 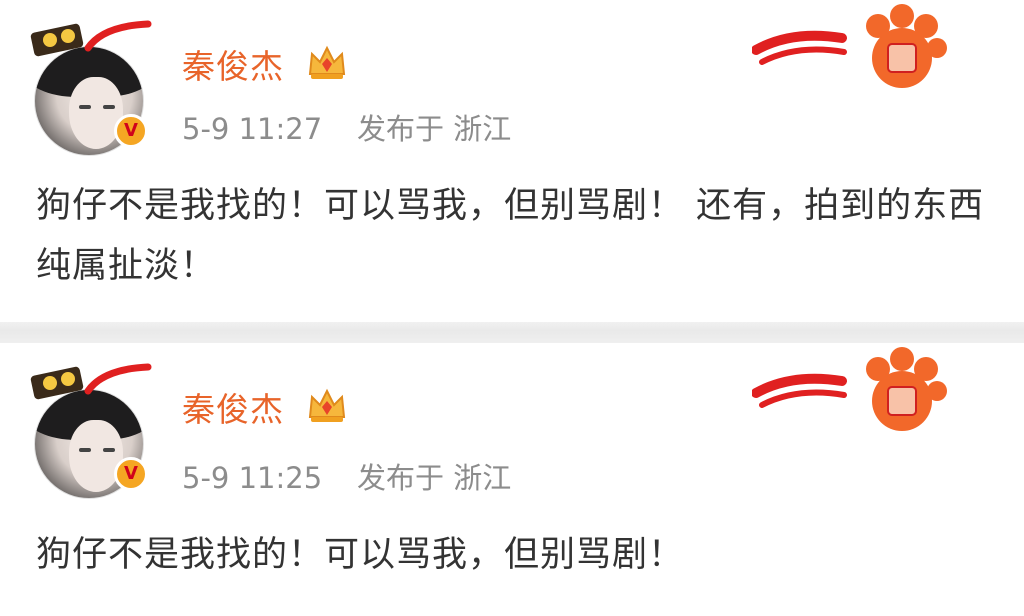 What do you see at coordinates (512, 332) in the screenshot?
I see `post-separator` at bounding box center [512, 332].